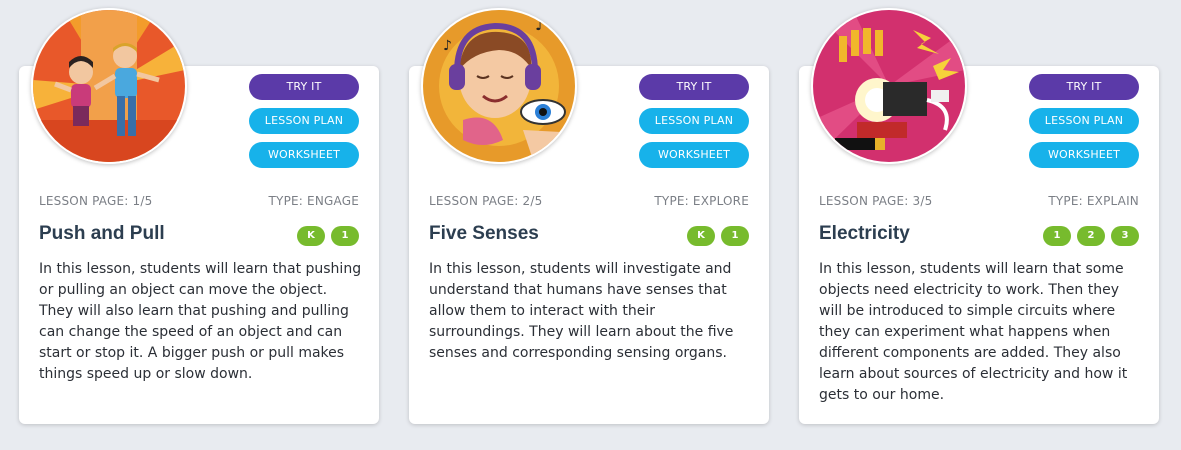 The height and width of the screenshot is (450, 1181). Describe the element at coordinates (499, 86) in the screenshot. I see `five-senses-illustration-icon: ♪ ♪` at that location.